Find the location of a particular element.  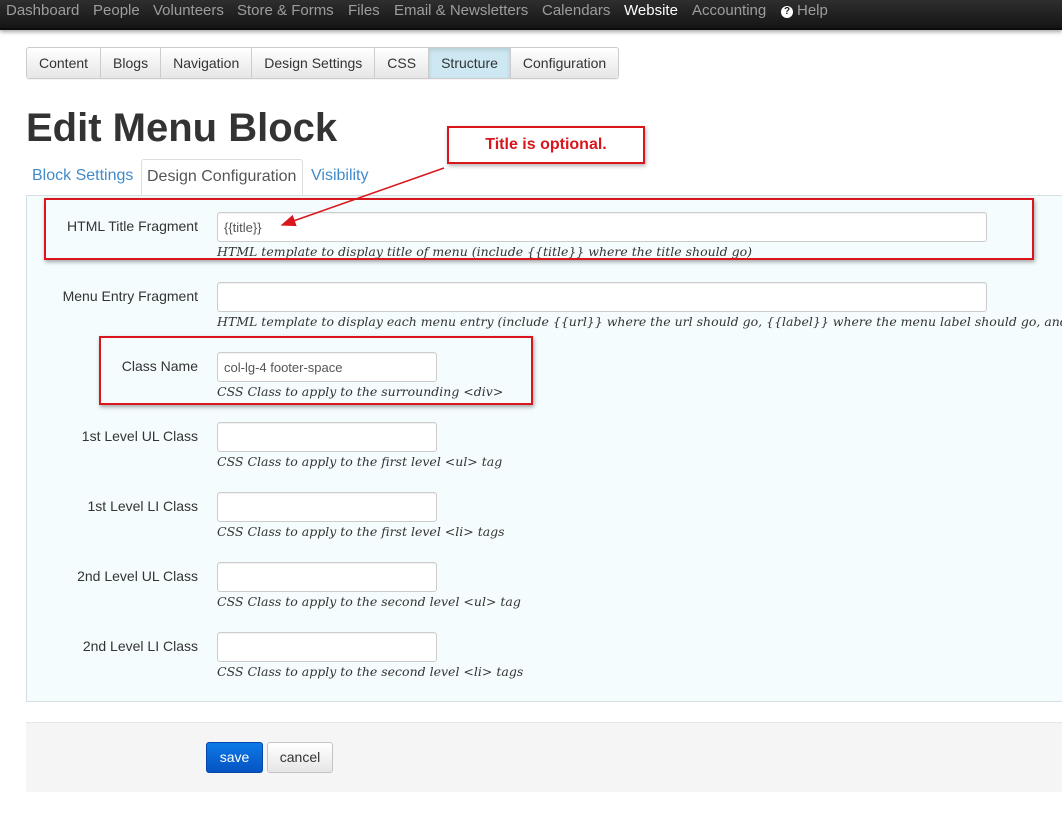

first-level-ul-class-label: 1st Level UL Class is located at coordinates (139, 436).